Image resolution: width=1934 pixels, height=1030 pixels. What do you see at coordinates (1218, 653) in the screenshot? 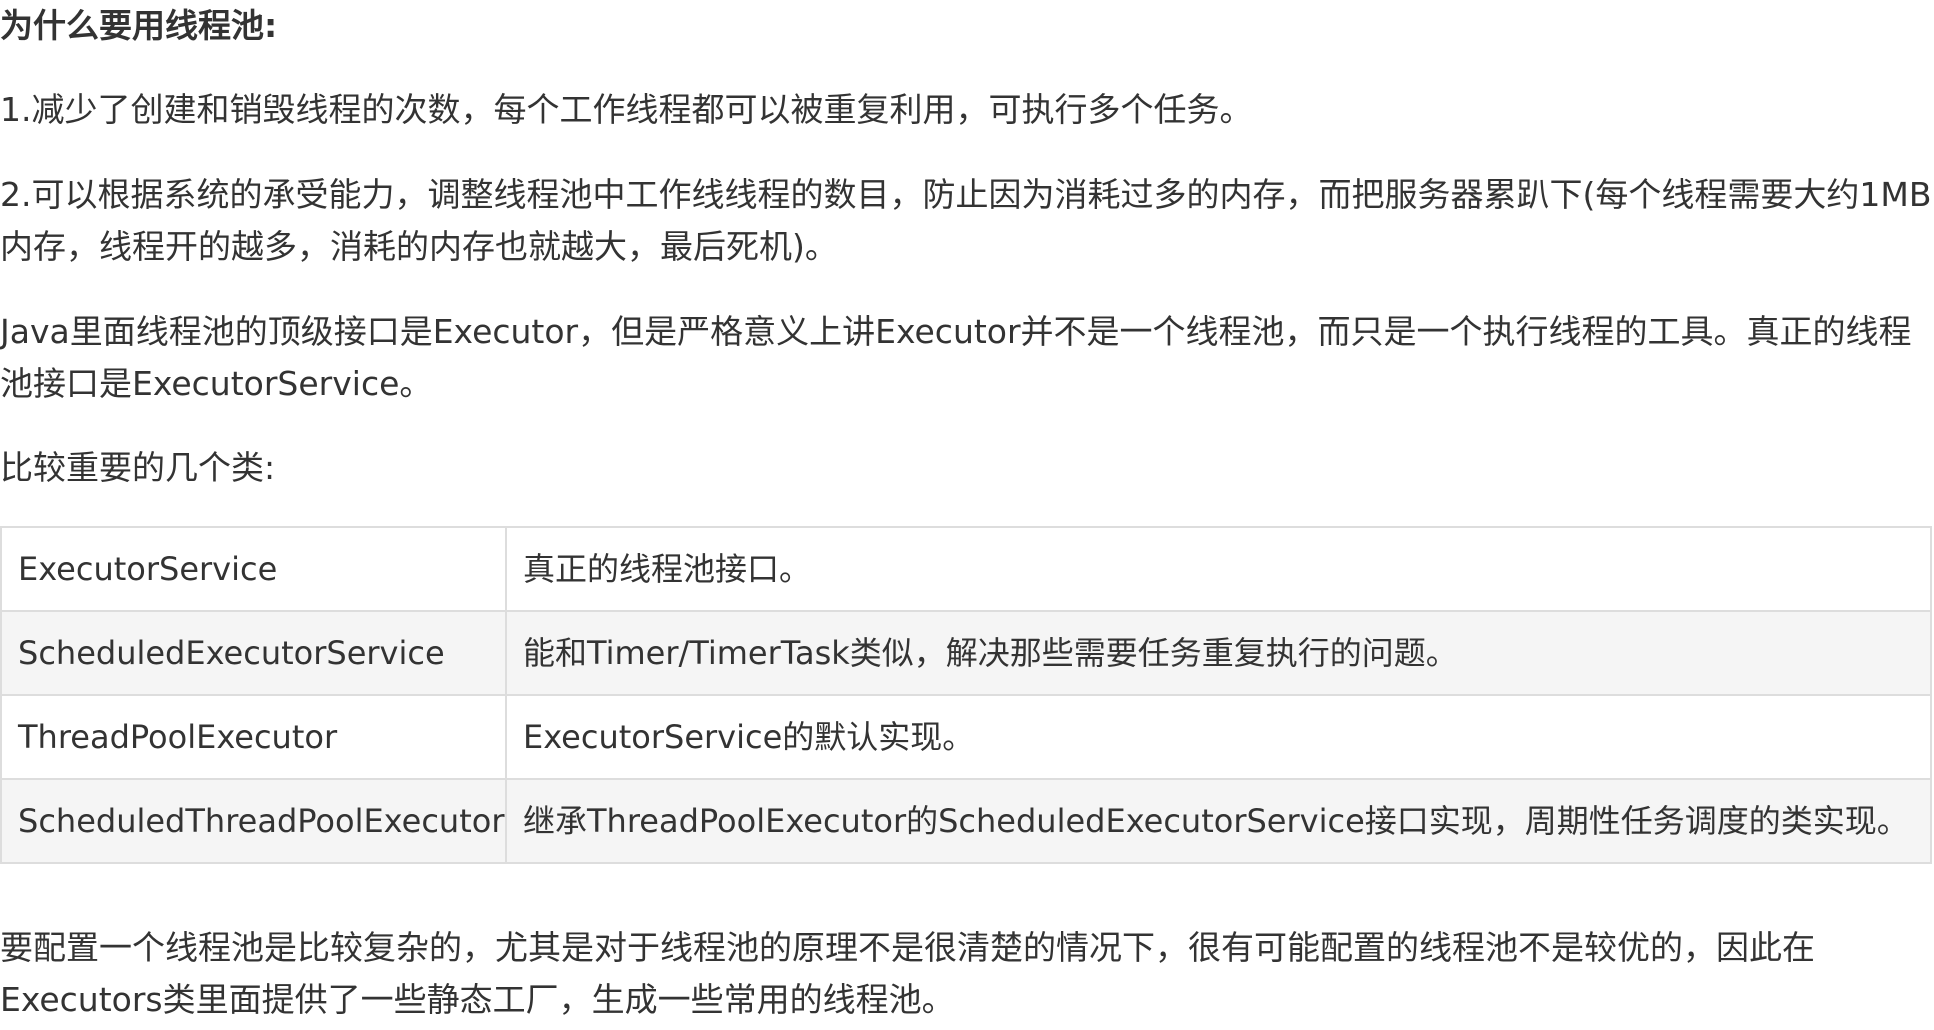
I see `class-description-cell: 能和Timer/TimerTask类似，解决那些需要任务重复执行的问题。` at bounding box center [1218, 653].